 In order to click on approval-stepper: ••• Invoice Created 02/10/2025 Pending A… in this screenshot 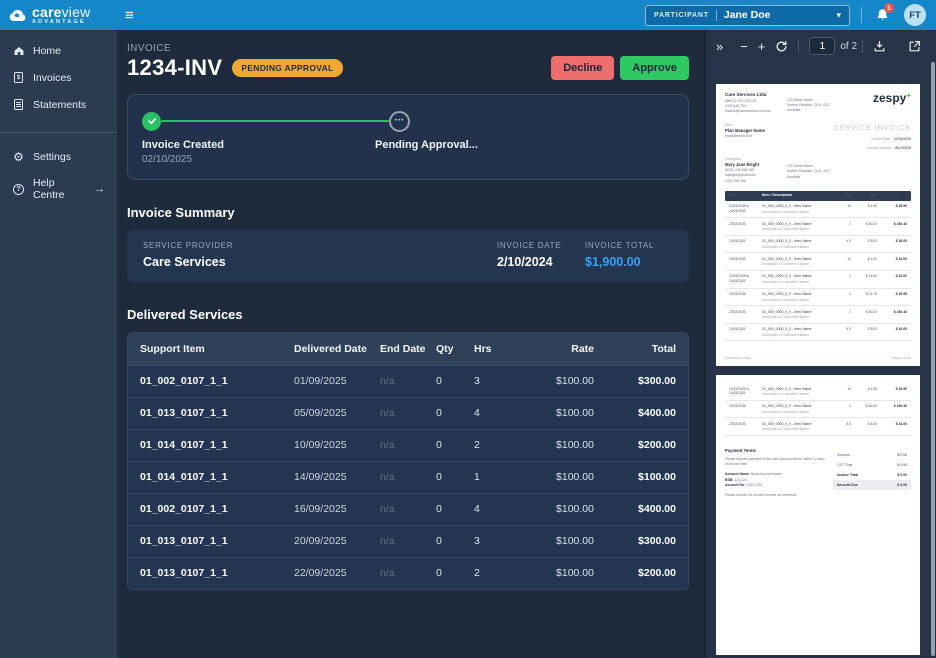, I will do `click(408, 137)`.